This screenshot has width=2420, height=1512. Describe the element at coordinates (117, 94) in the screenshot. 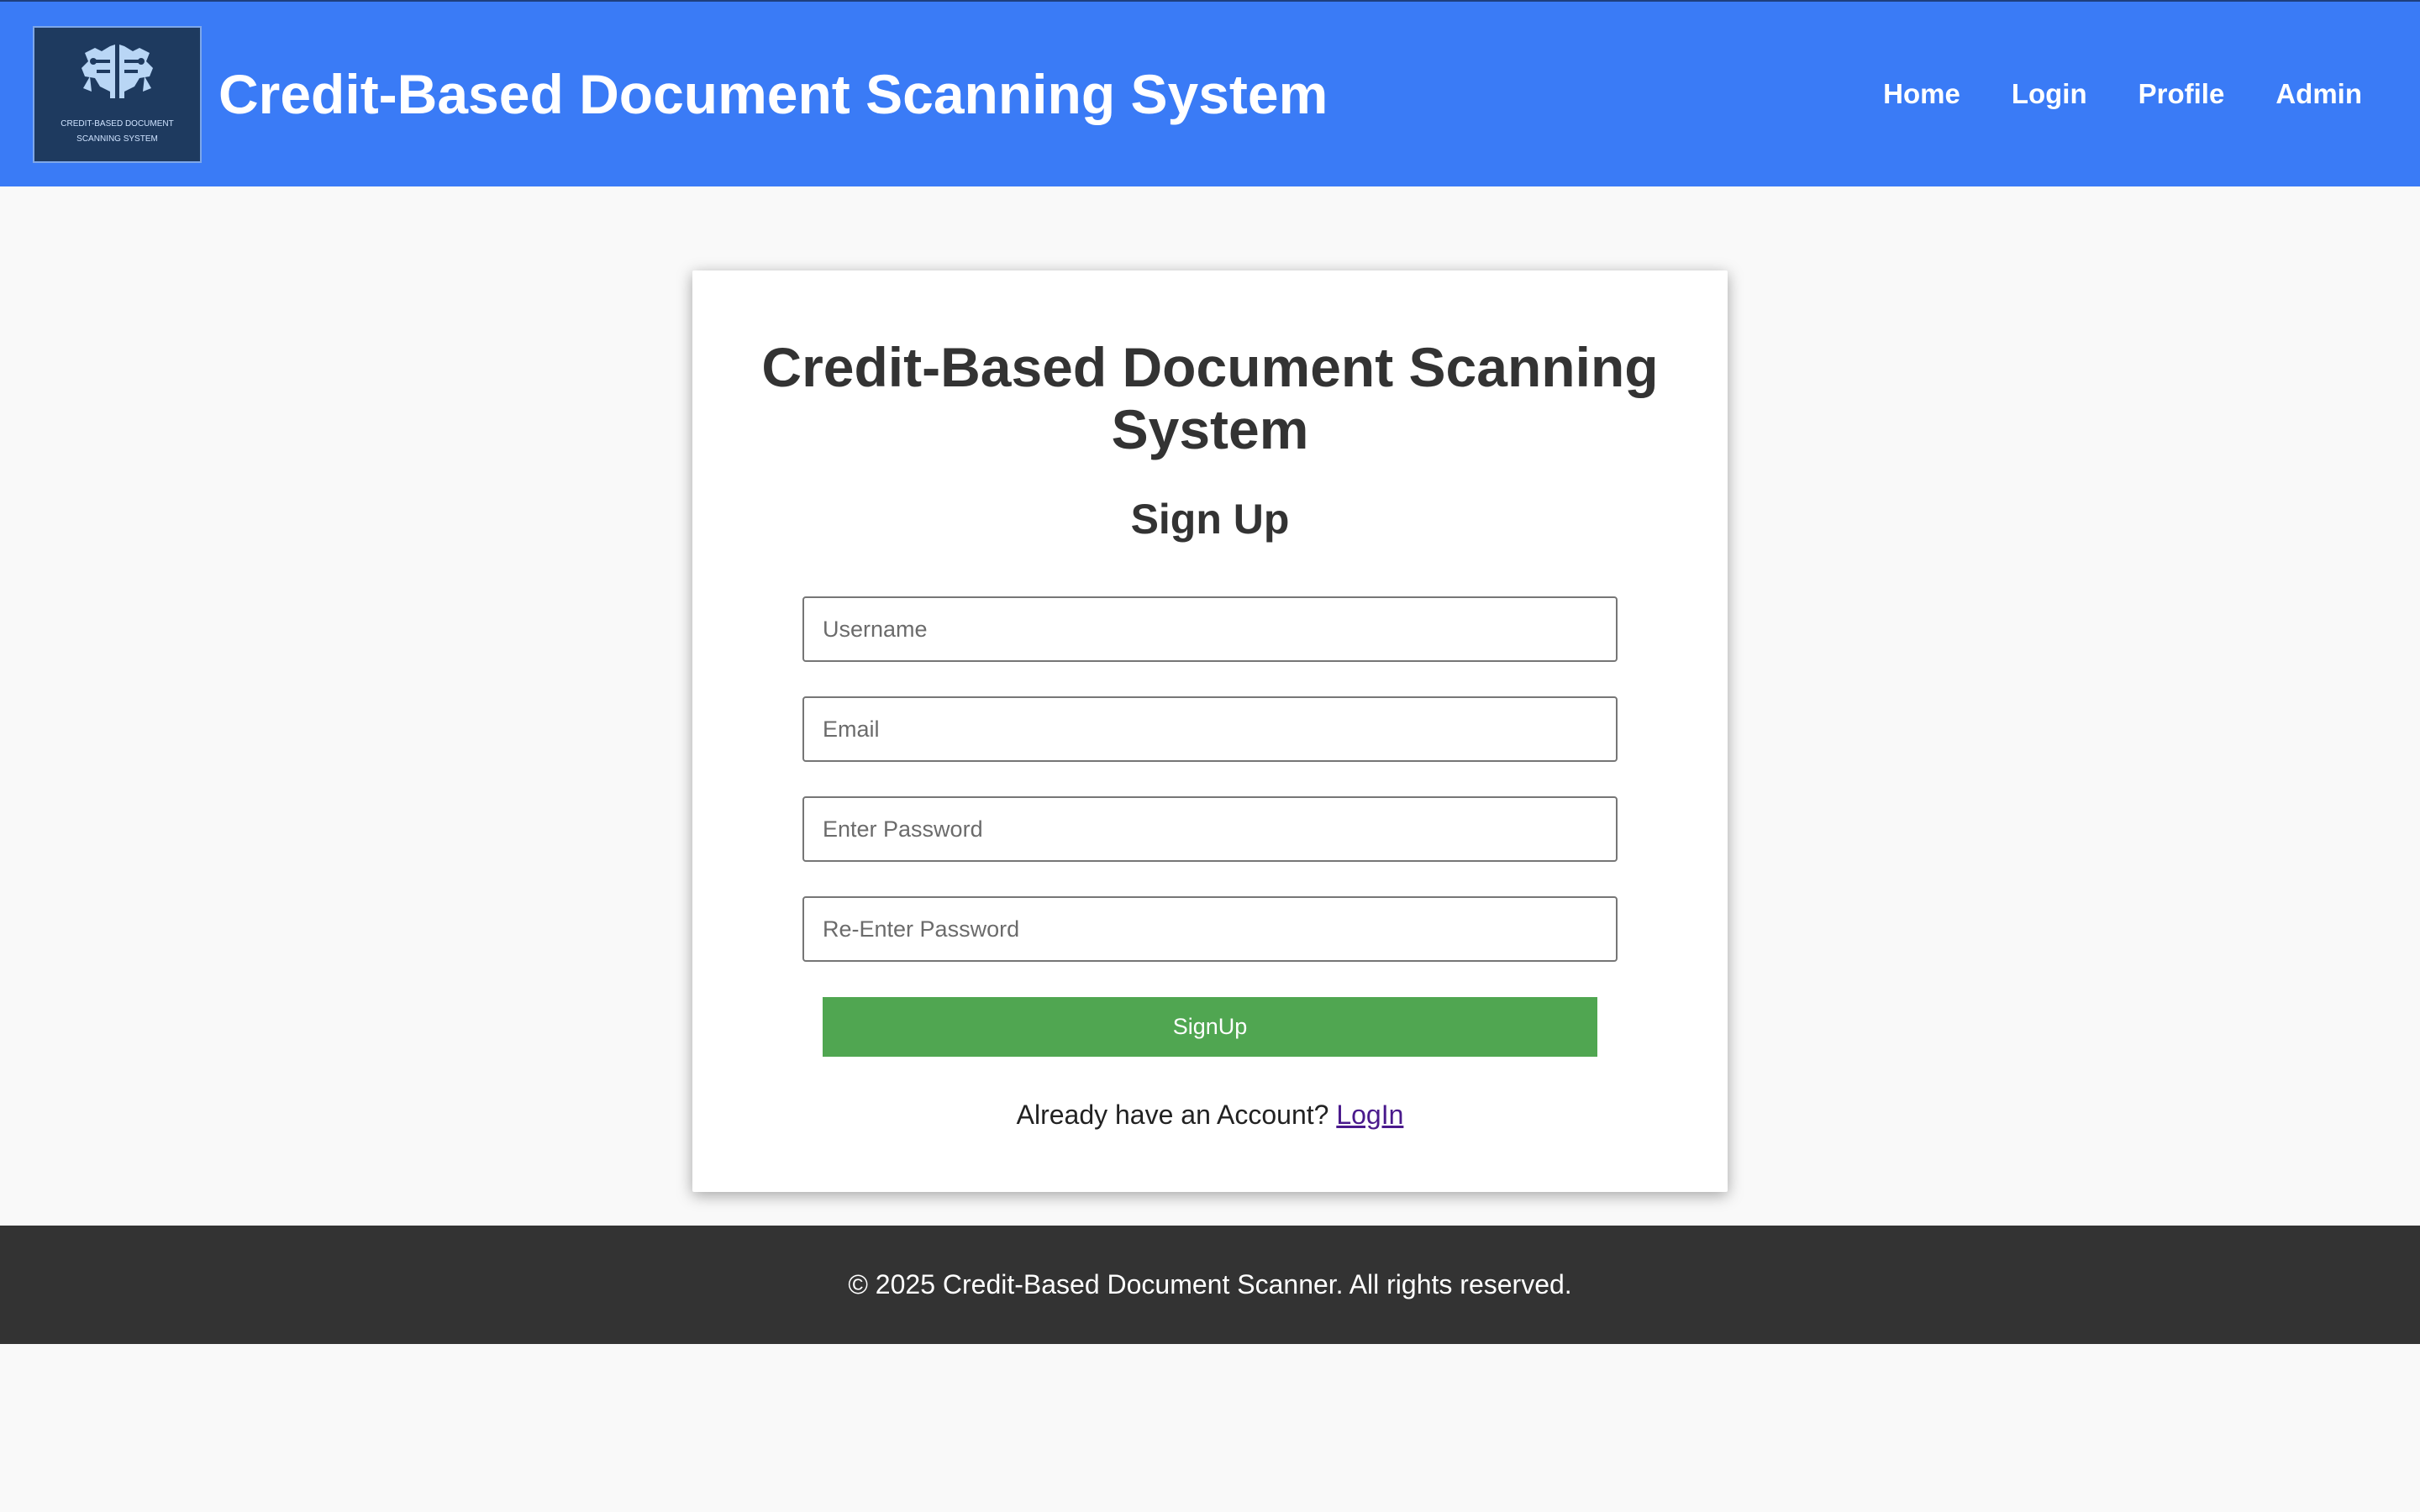

I see `site-logo: CREDIT-BASED DOCUMENT SCANNING SYSTEM` at that location.